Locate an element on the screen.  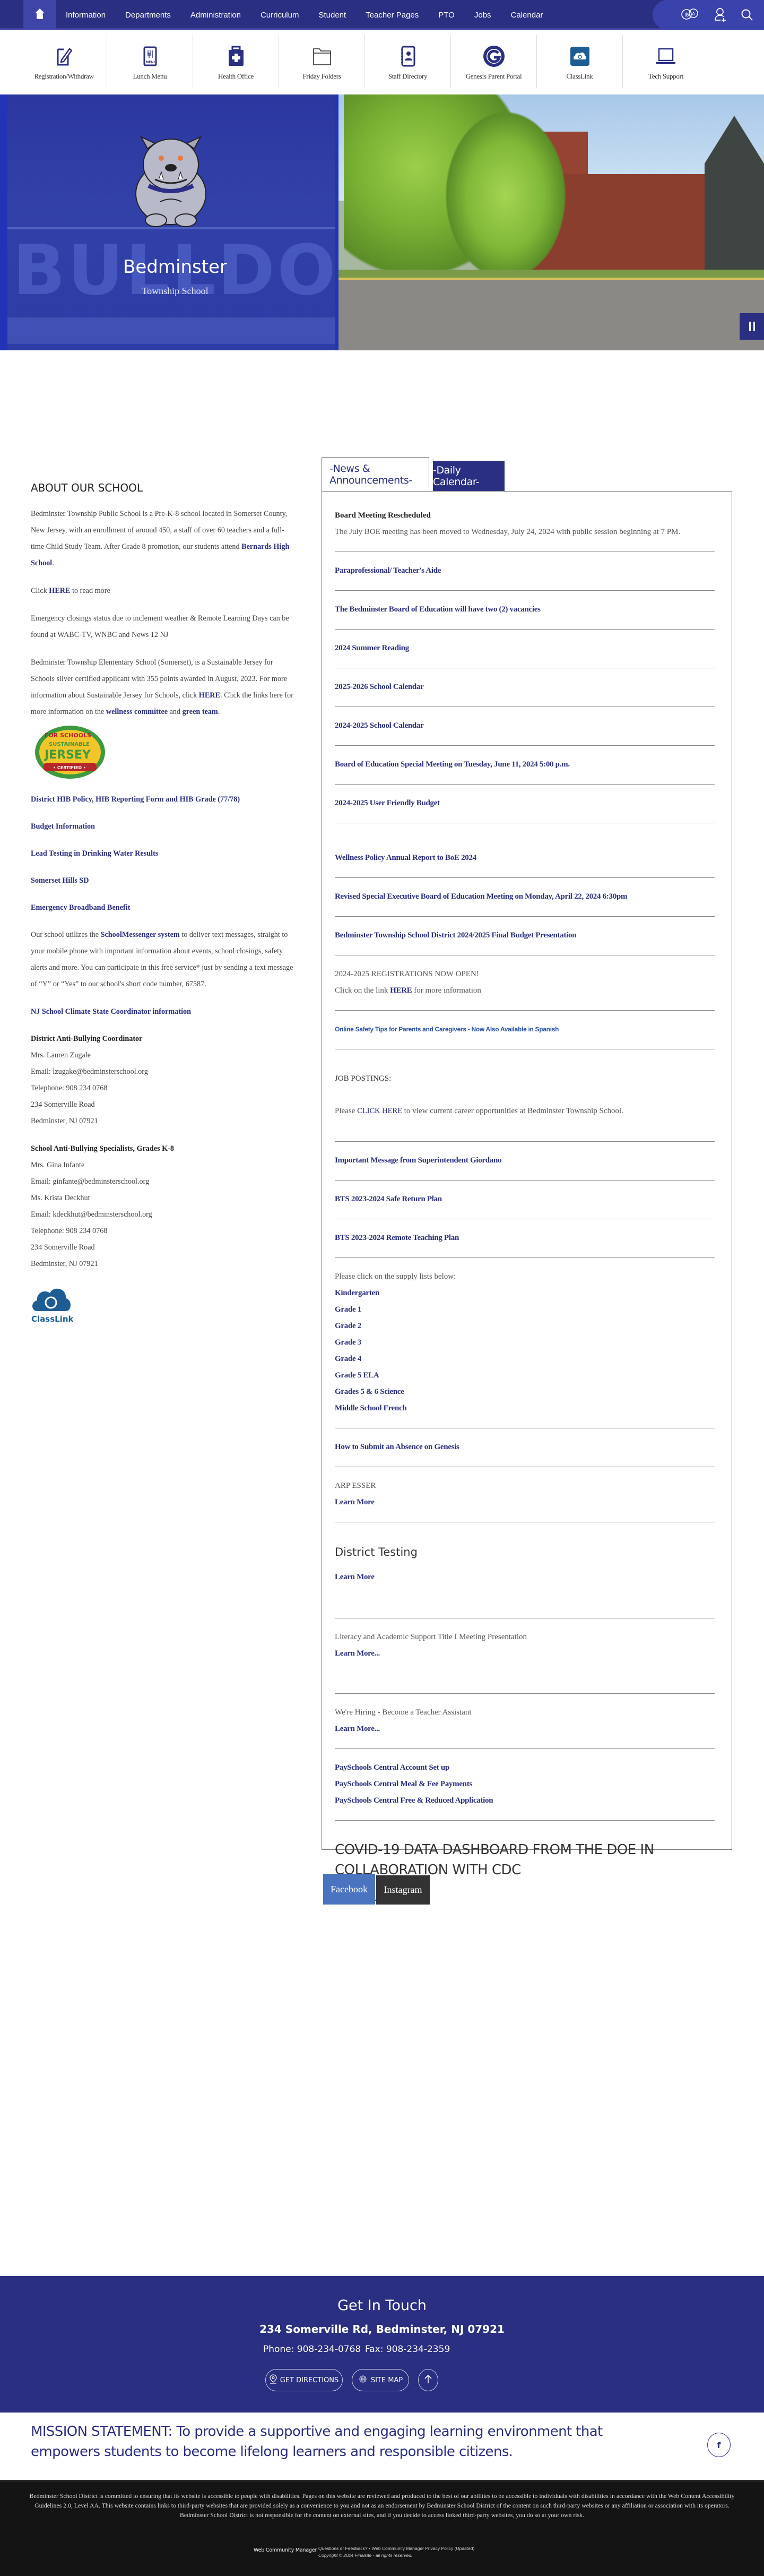
quicklink-tech-support: Tech Support is located at coordinates (666, 61).